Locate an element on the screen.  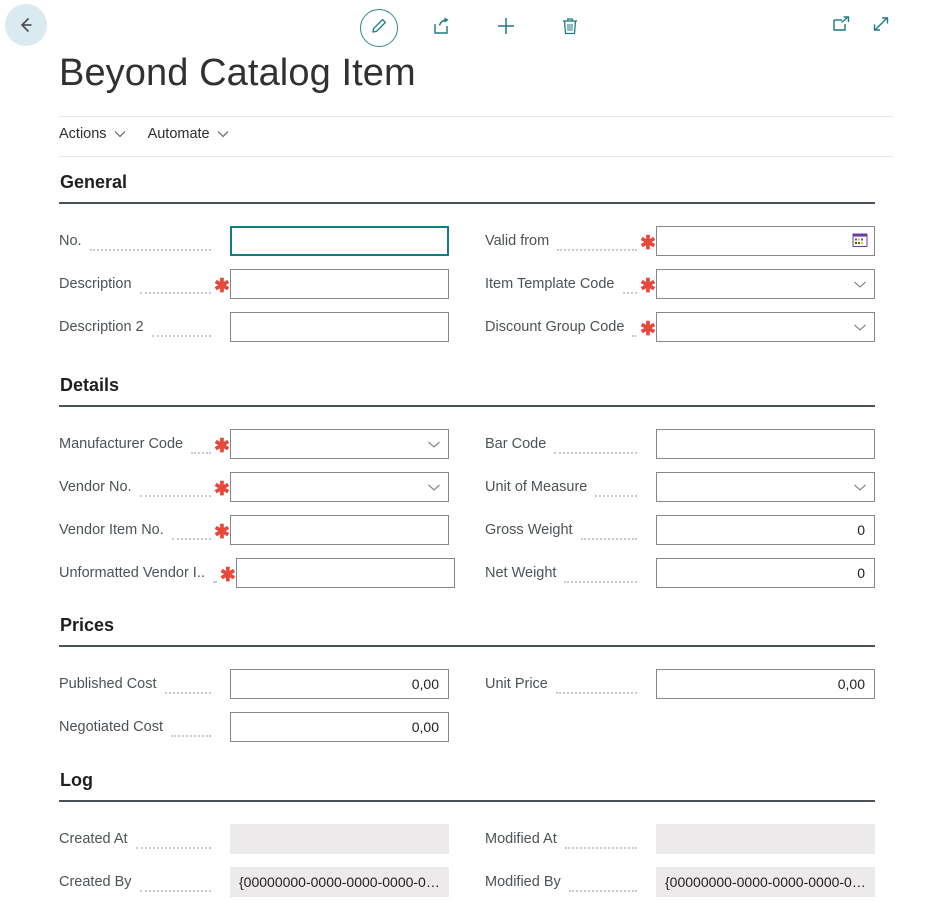
field-row: Description 2 ✱ is located at coordinates (254, 327).